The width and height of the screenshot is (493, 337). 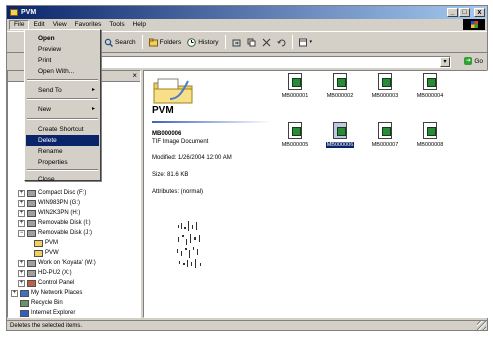 What do you see at coordinates (53, 162) in the screenshot?
I see `file-menu-item-label: Properties` at bounding box center [53, 162].